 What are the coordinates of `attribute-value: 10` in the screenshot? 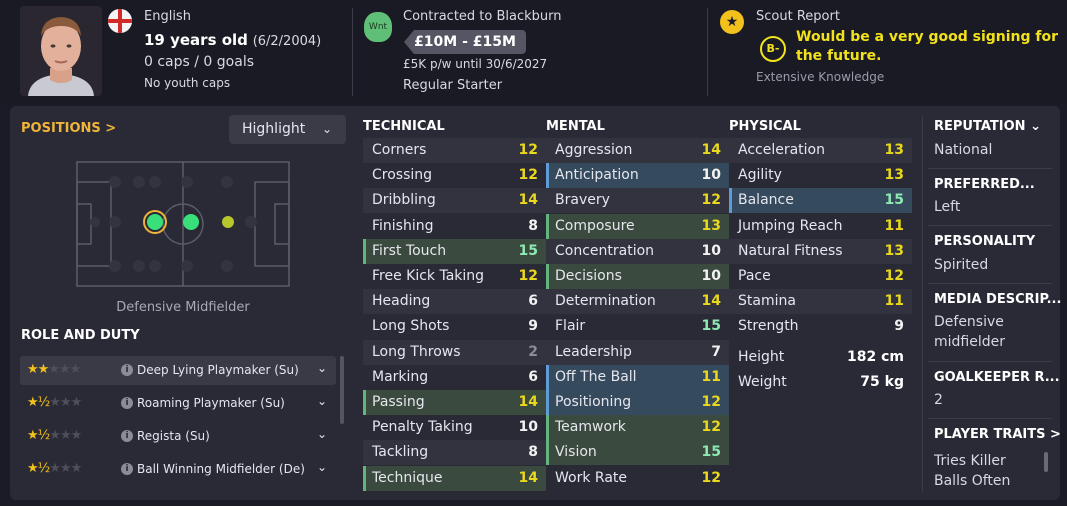 It's located at (711, 276).